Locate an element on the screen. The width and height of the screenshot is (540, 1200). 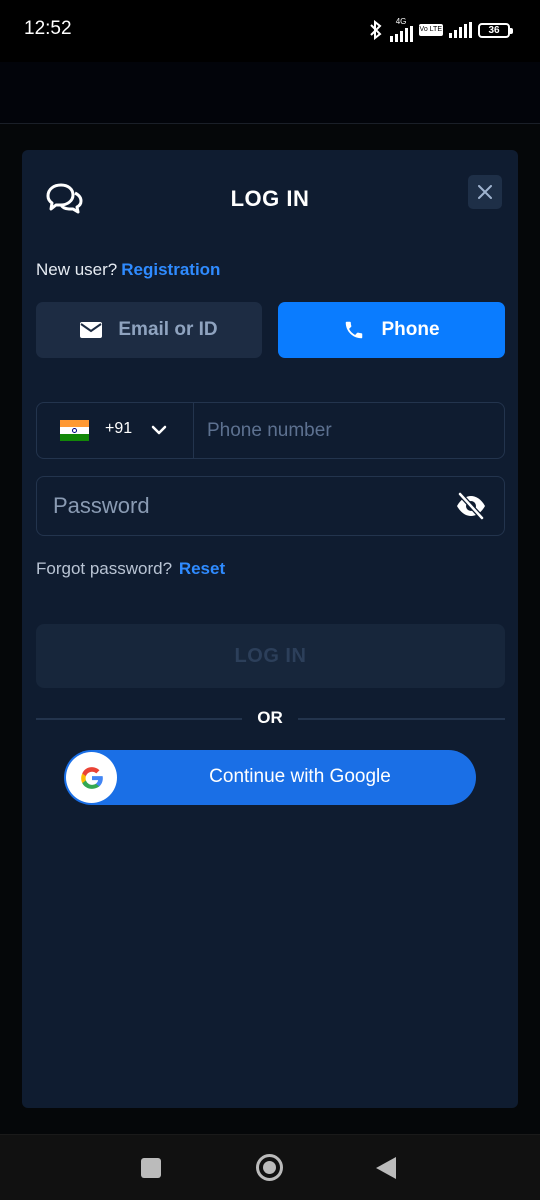
phone-input-row: +91 is located at coordinates (270, 430).